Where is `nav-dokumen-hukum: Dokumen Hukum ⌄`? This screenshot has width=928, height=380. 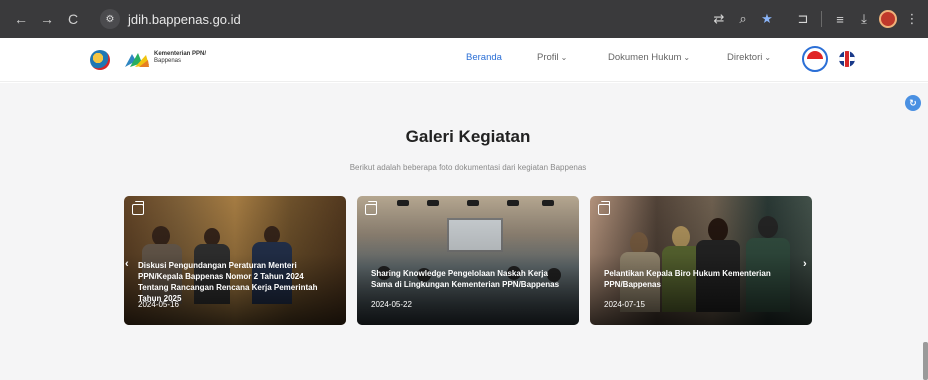 nav-dokumen-hukum: Dokumen Hukum ⌄ is located at coordinates (649, 57).